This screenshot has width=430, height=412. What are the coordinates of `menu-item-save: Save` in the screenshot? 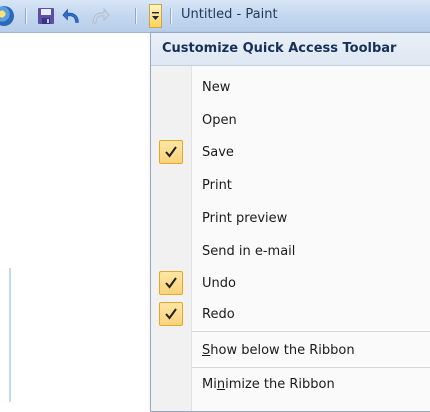 It's located at (290, 153).